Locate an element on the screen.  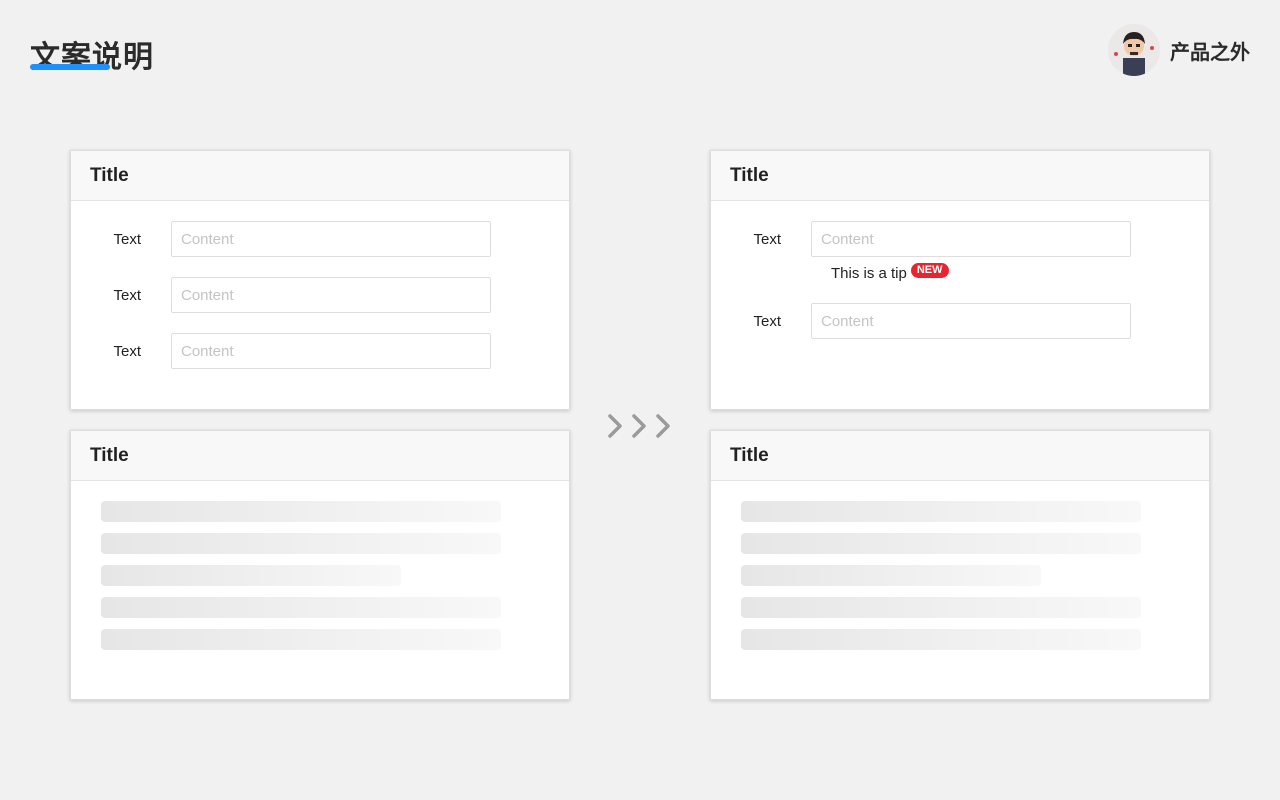
before-skeleton-card: Title is located at coordinates (320, 565).